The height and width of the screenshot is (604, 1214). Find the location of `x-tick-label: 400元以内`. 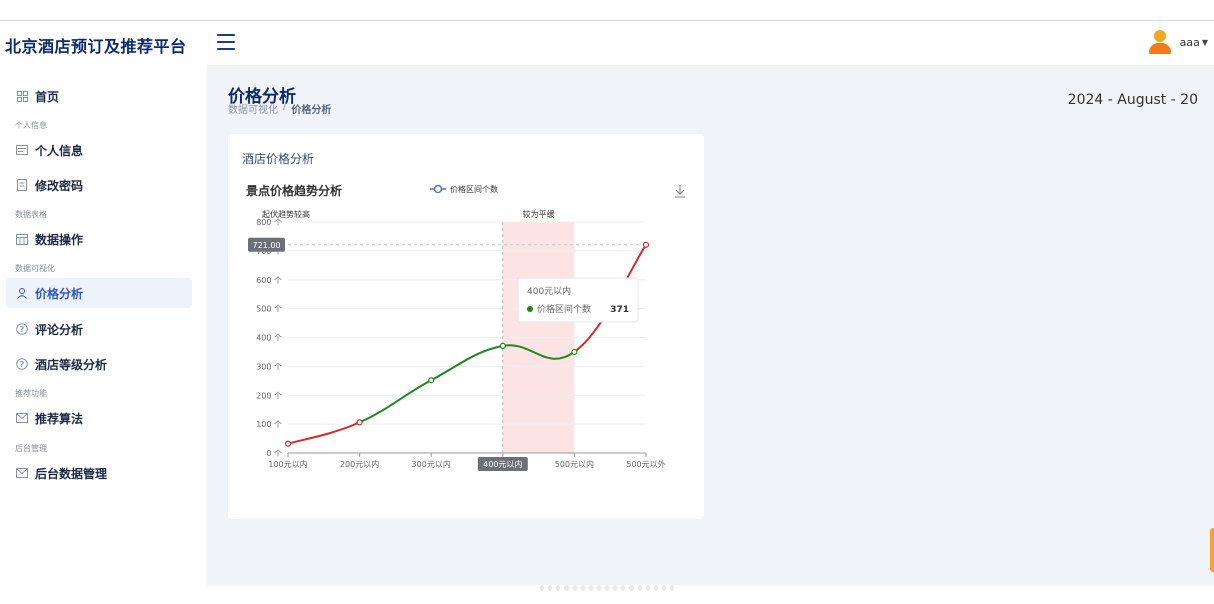

x-tick-label: 400元以内 is located at coordinates (502, 464).